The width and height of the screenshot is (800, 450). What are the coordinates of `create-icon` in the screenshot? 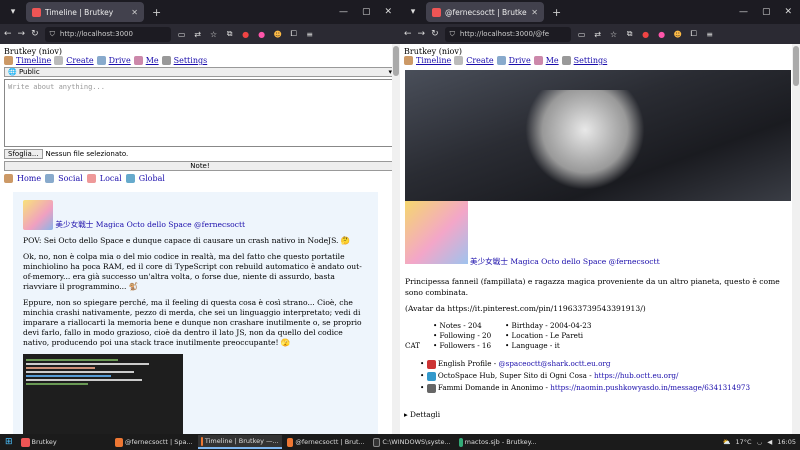 It's located at (459, 60).